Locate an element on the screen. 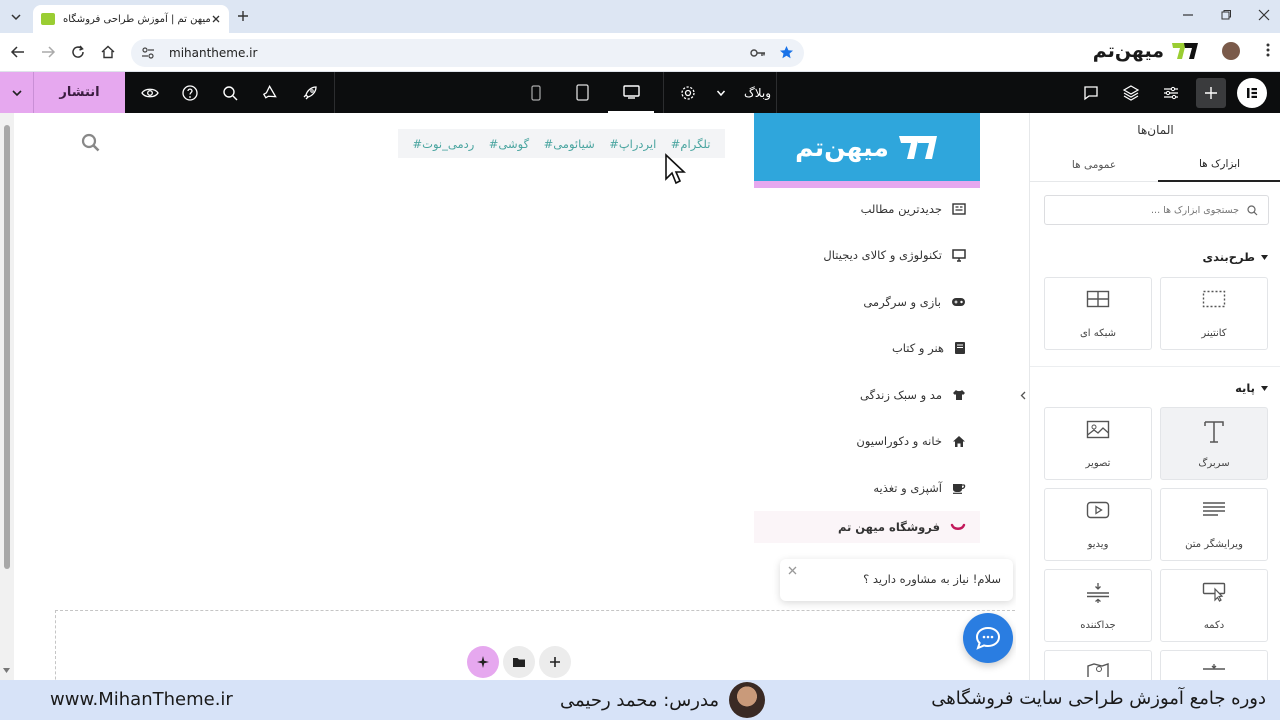  close-window-icon is located at coordinates (1264, 15).